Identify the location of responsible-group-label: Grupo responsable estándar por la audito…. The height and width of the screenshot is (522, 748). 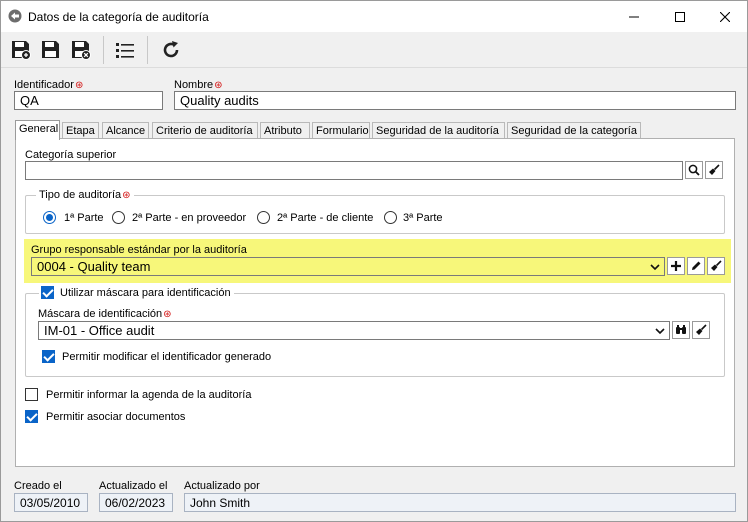
(139, 250).